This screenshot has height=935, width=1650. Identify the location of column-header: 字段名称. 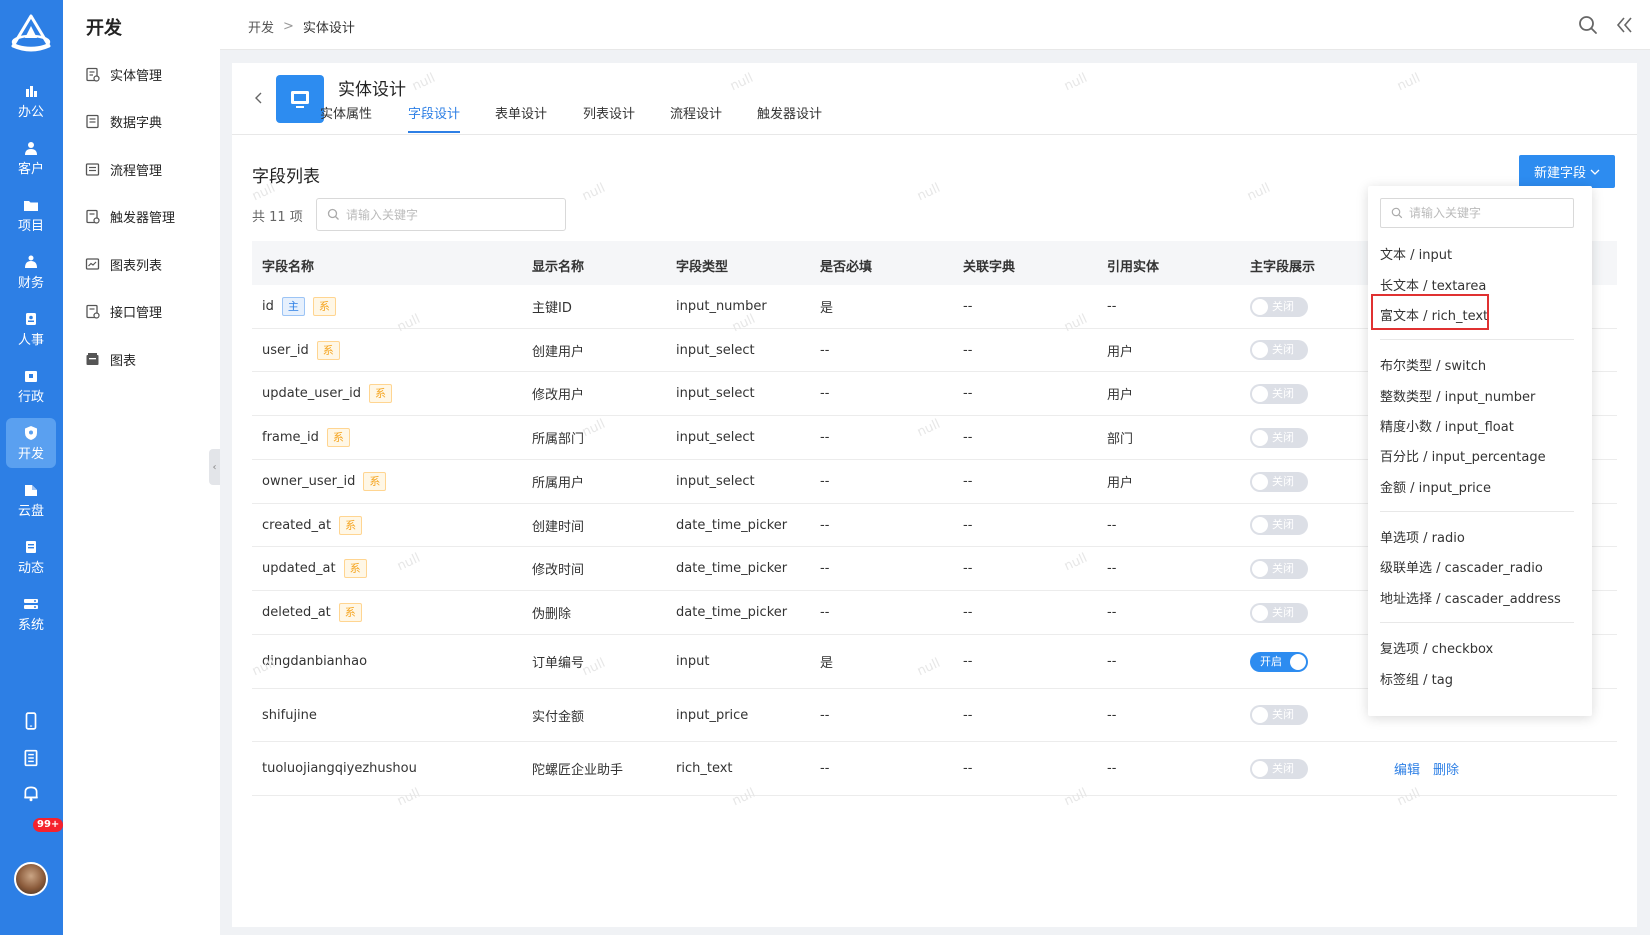
(288, 267).